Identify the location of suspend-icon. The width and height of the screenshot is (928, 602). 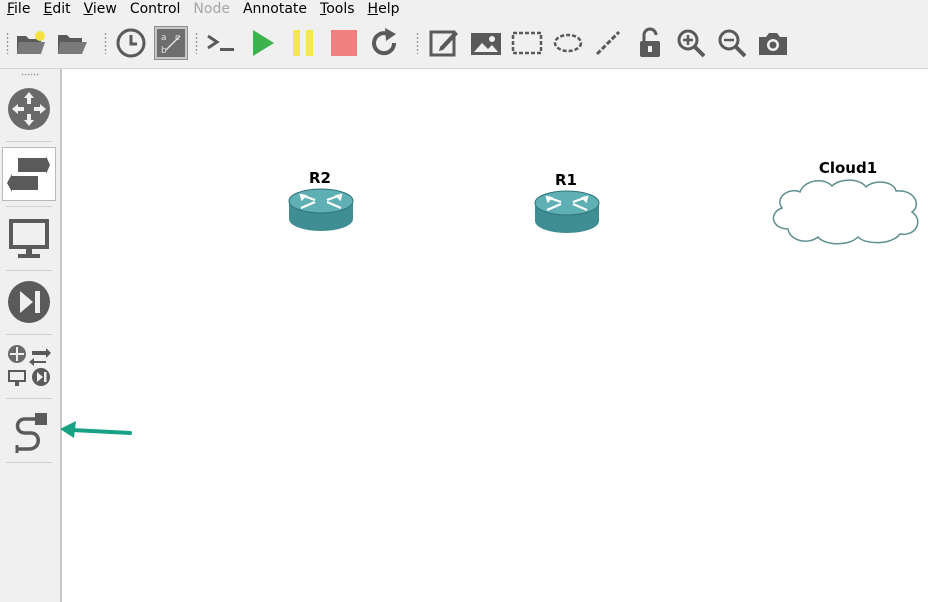
(303, 43).